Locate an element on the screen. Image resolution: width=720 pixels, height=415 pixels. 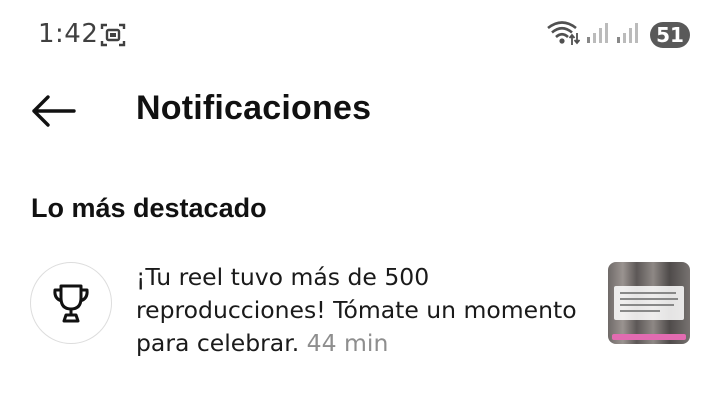
notification-avatar is located at coordinates (71, 303).